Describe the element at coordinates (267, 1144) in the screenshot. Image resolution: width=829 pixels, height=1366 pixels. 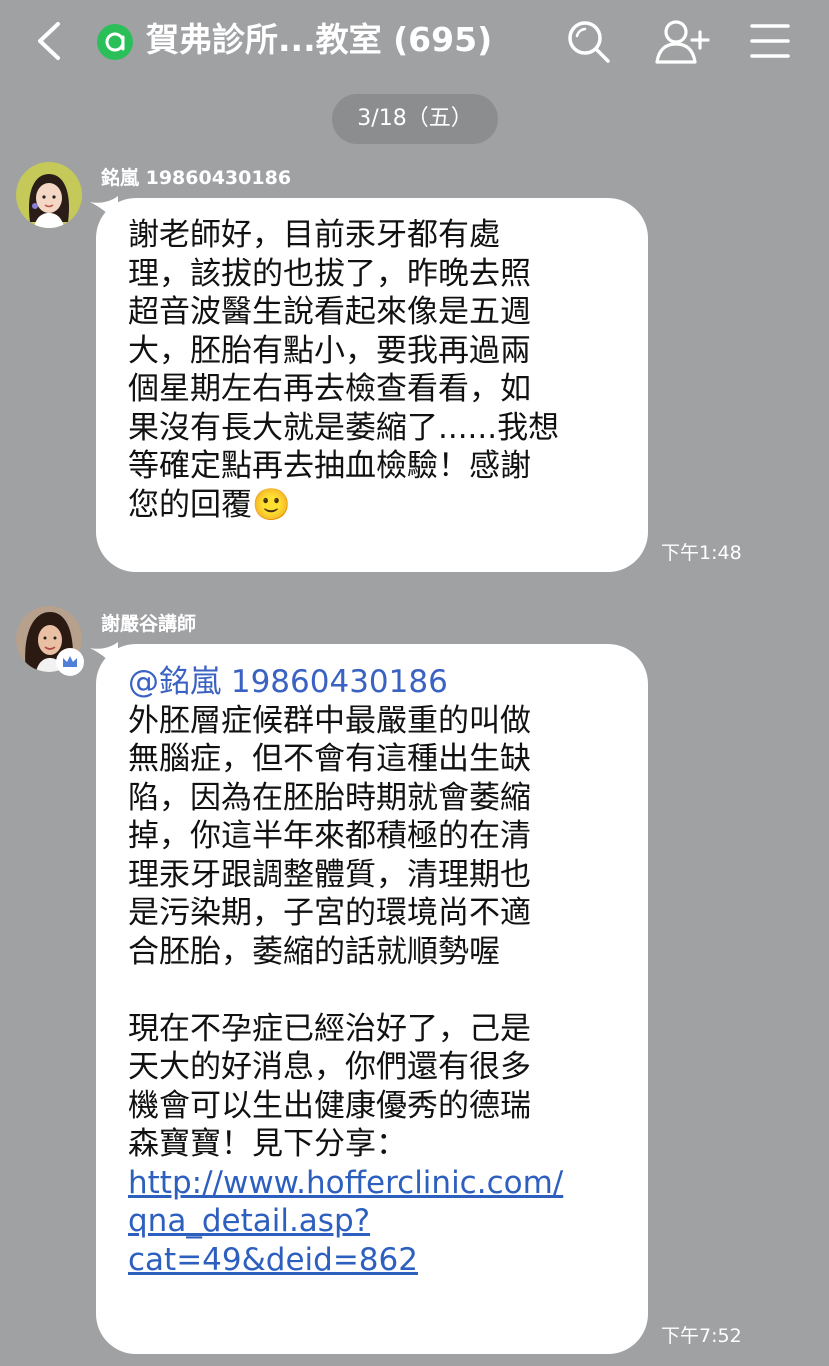
I see `message-line: 森寶寶！見下分享：` at that location.